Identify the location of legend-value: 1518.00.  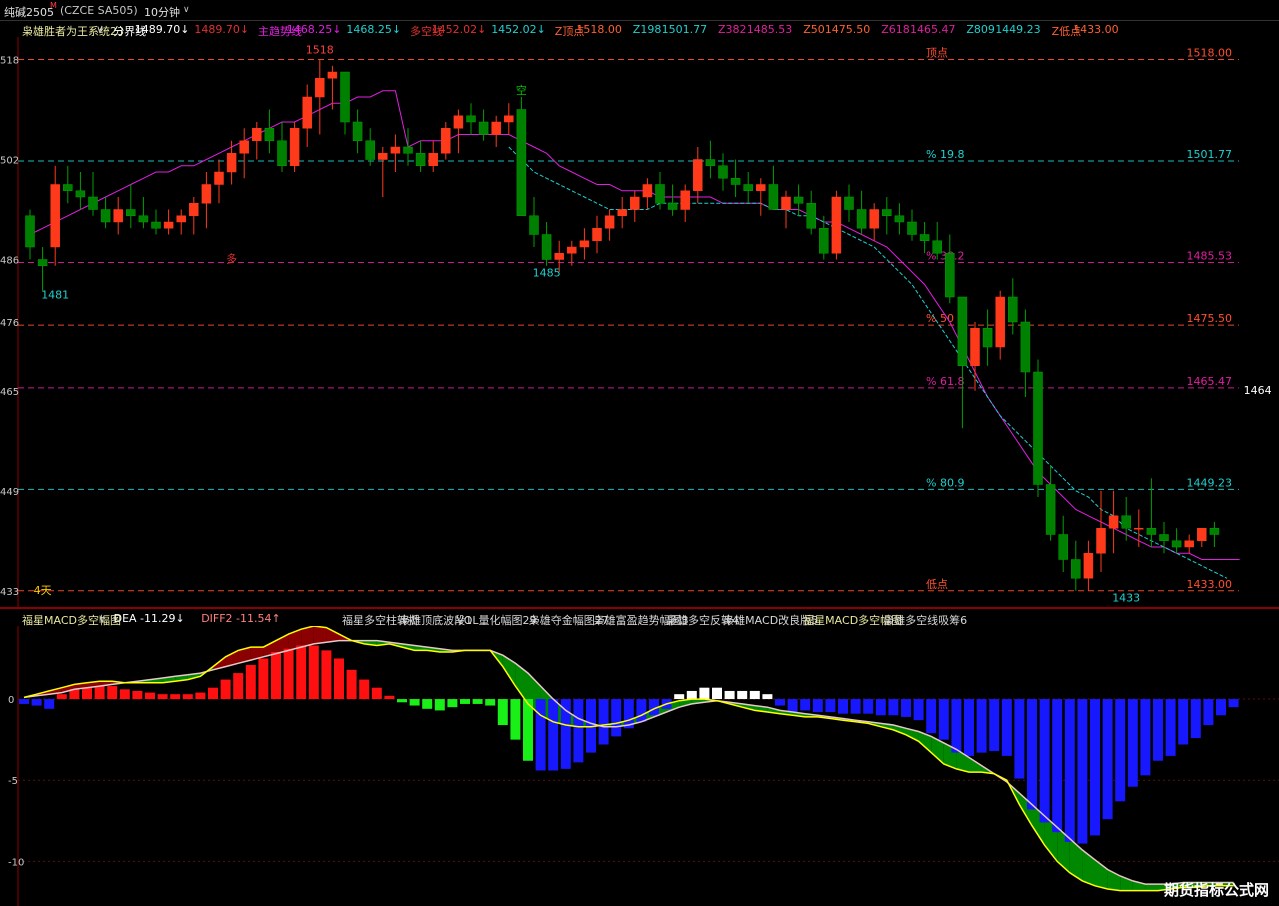
(599, 29).